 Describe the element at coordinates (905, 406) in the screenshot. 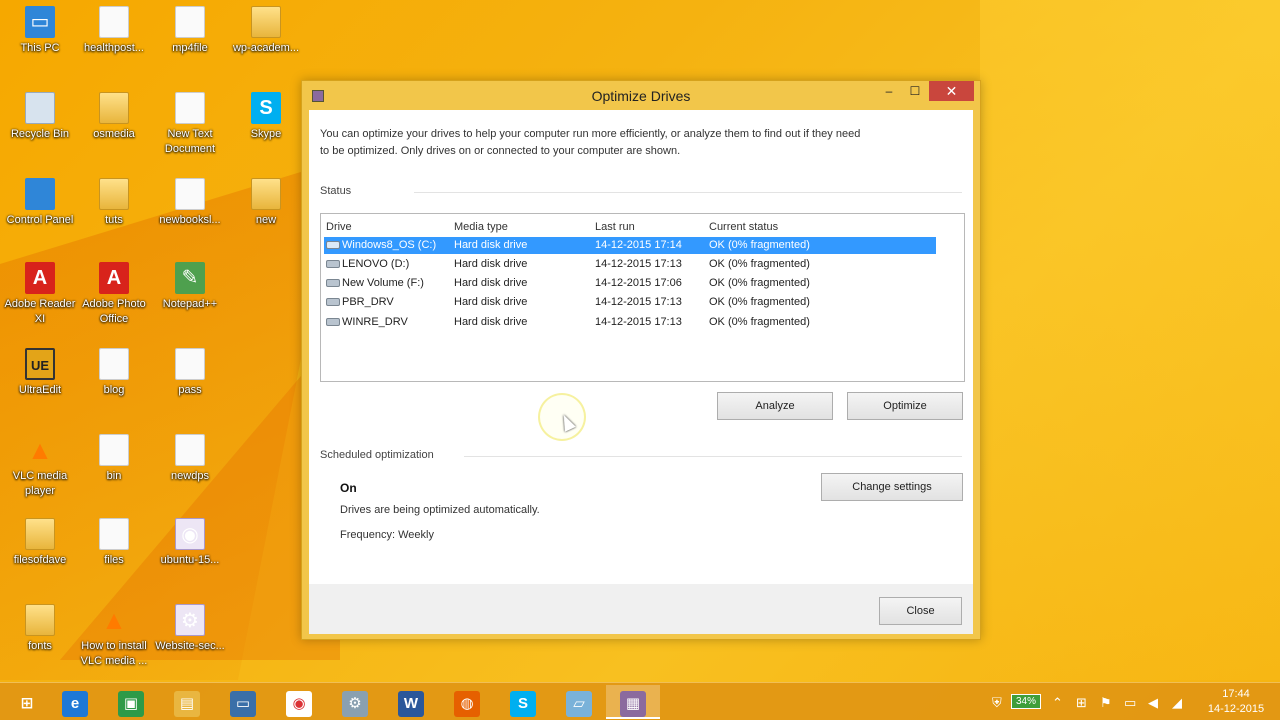

I see `optimize-button: Optimize` at that location.